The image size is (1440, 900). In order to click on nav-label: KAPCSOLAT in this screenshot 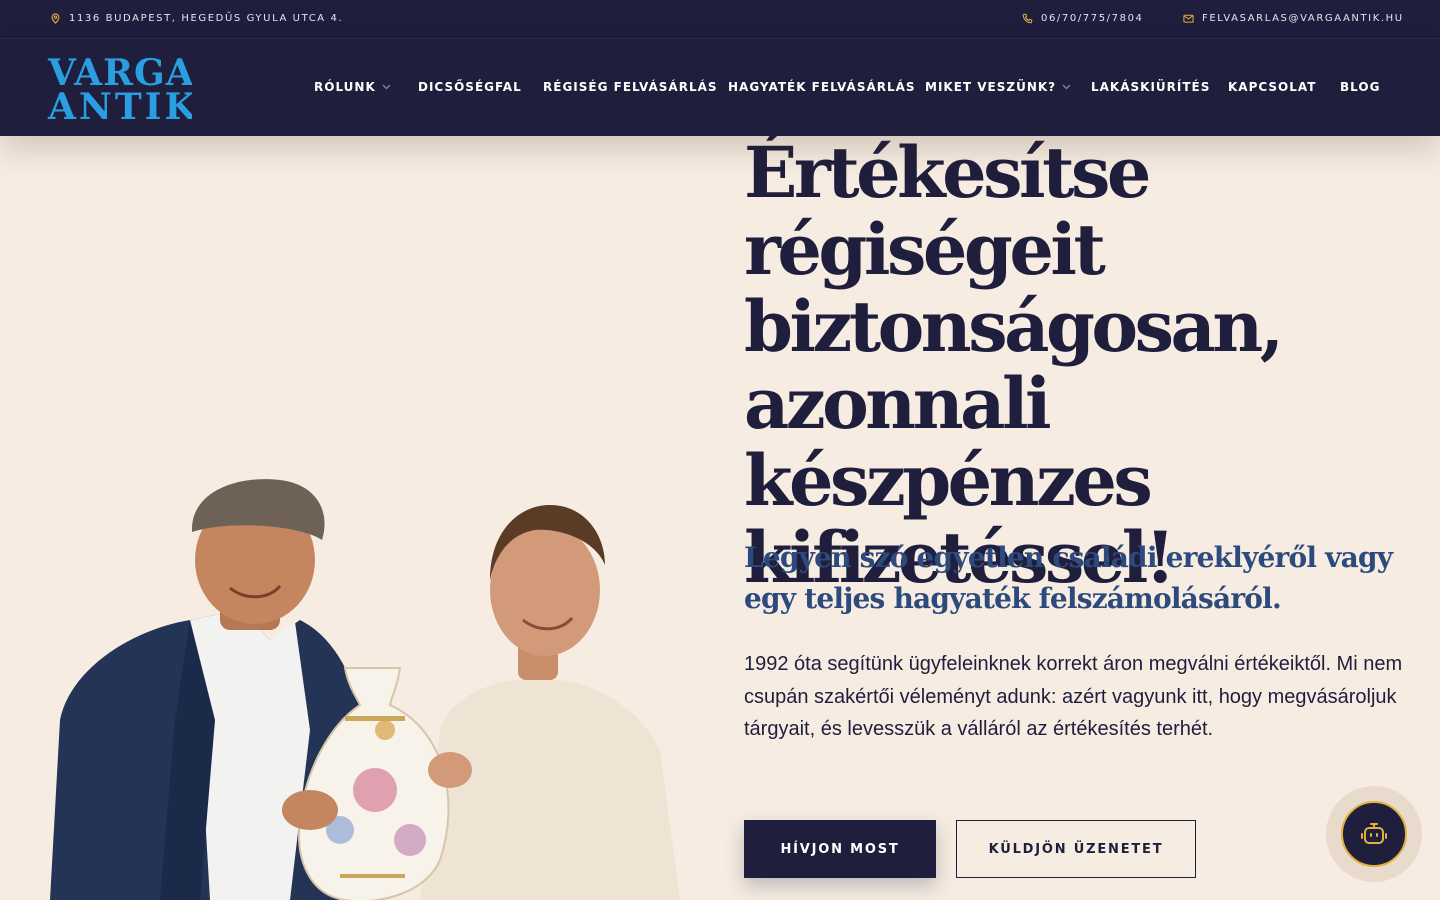, I will do `click(1272, 87)`.